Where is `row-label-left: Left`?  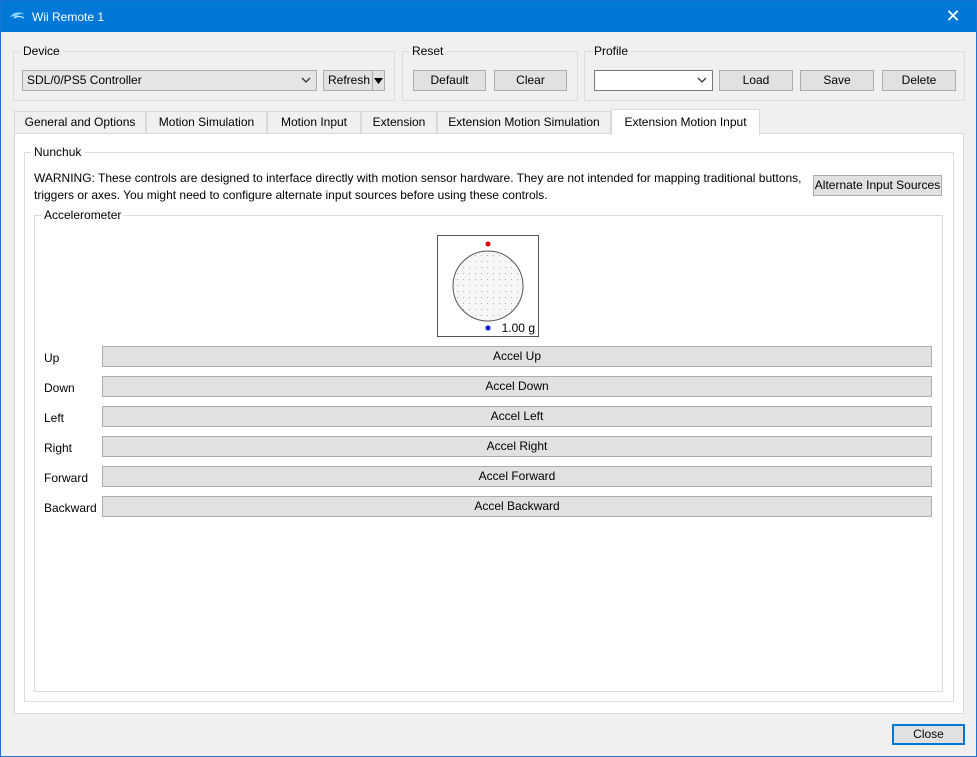 row-label-left: Left is located at coordinates (54, 418).